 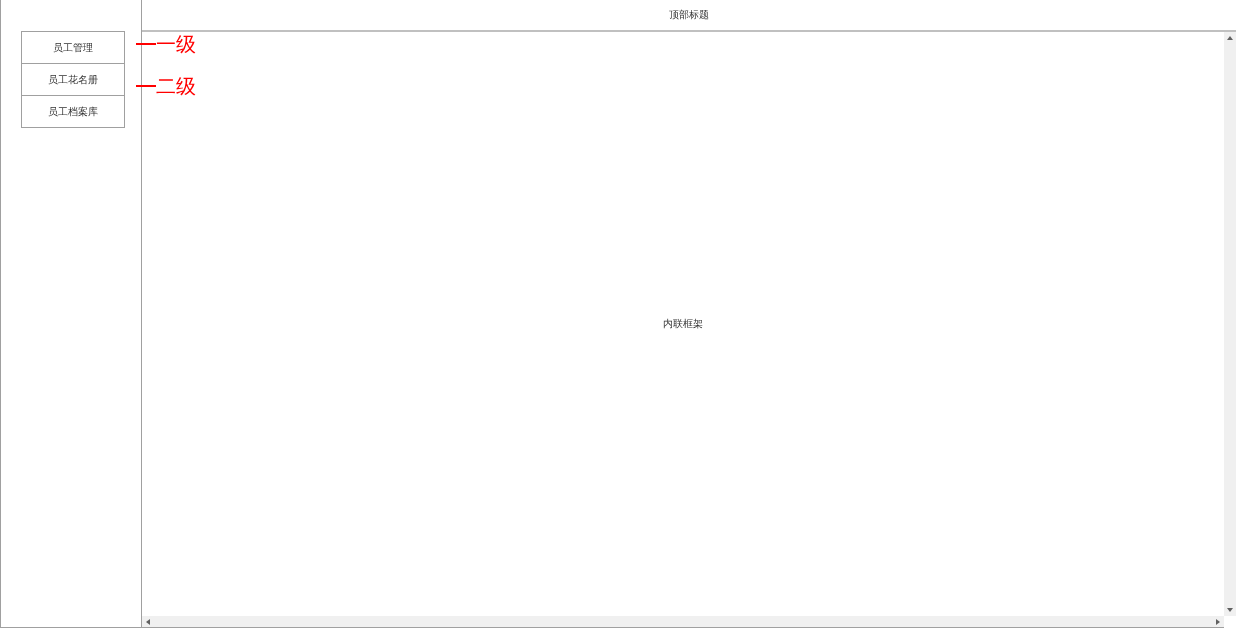 What do you see at coordinates (1218, 621) in the screenshot?
I see `scroll-right-icon` at bounding box center [1218, 621].